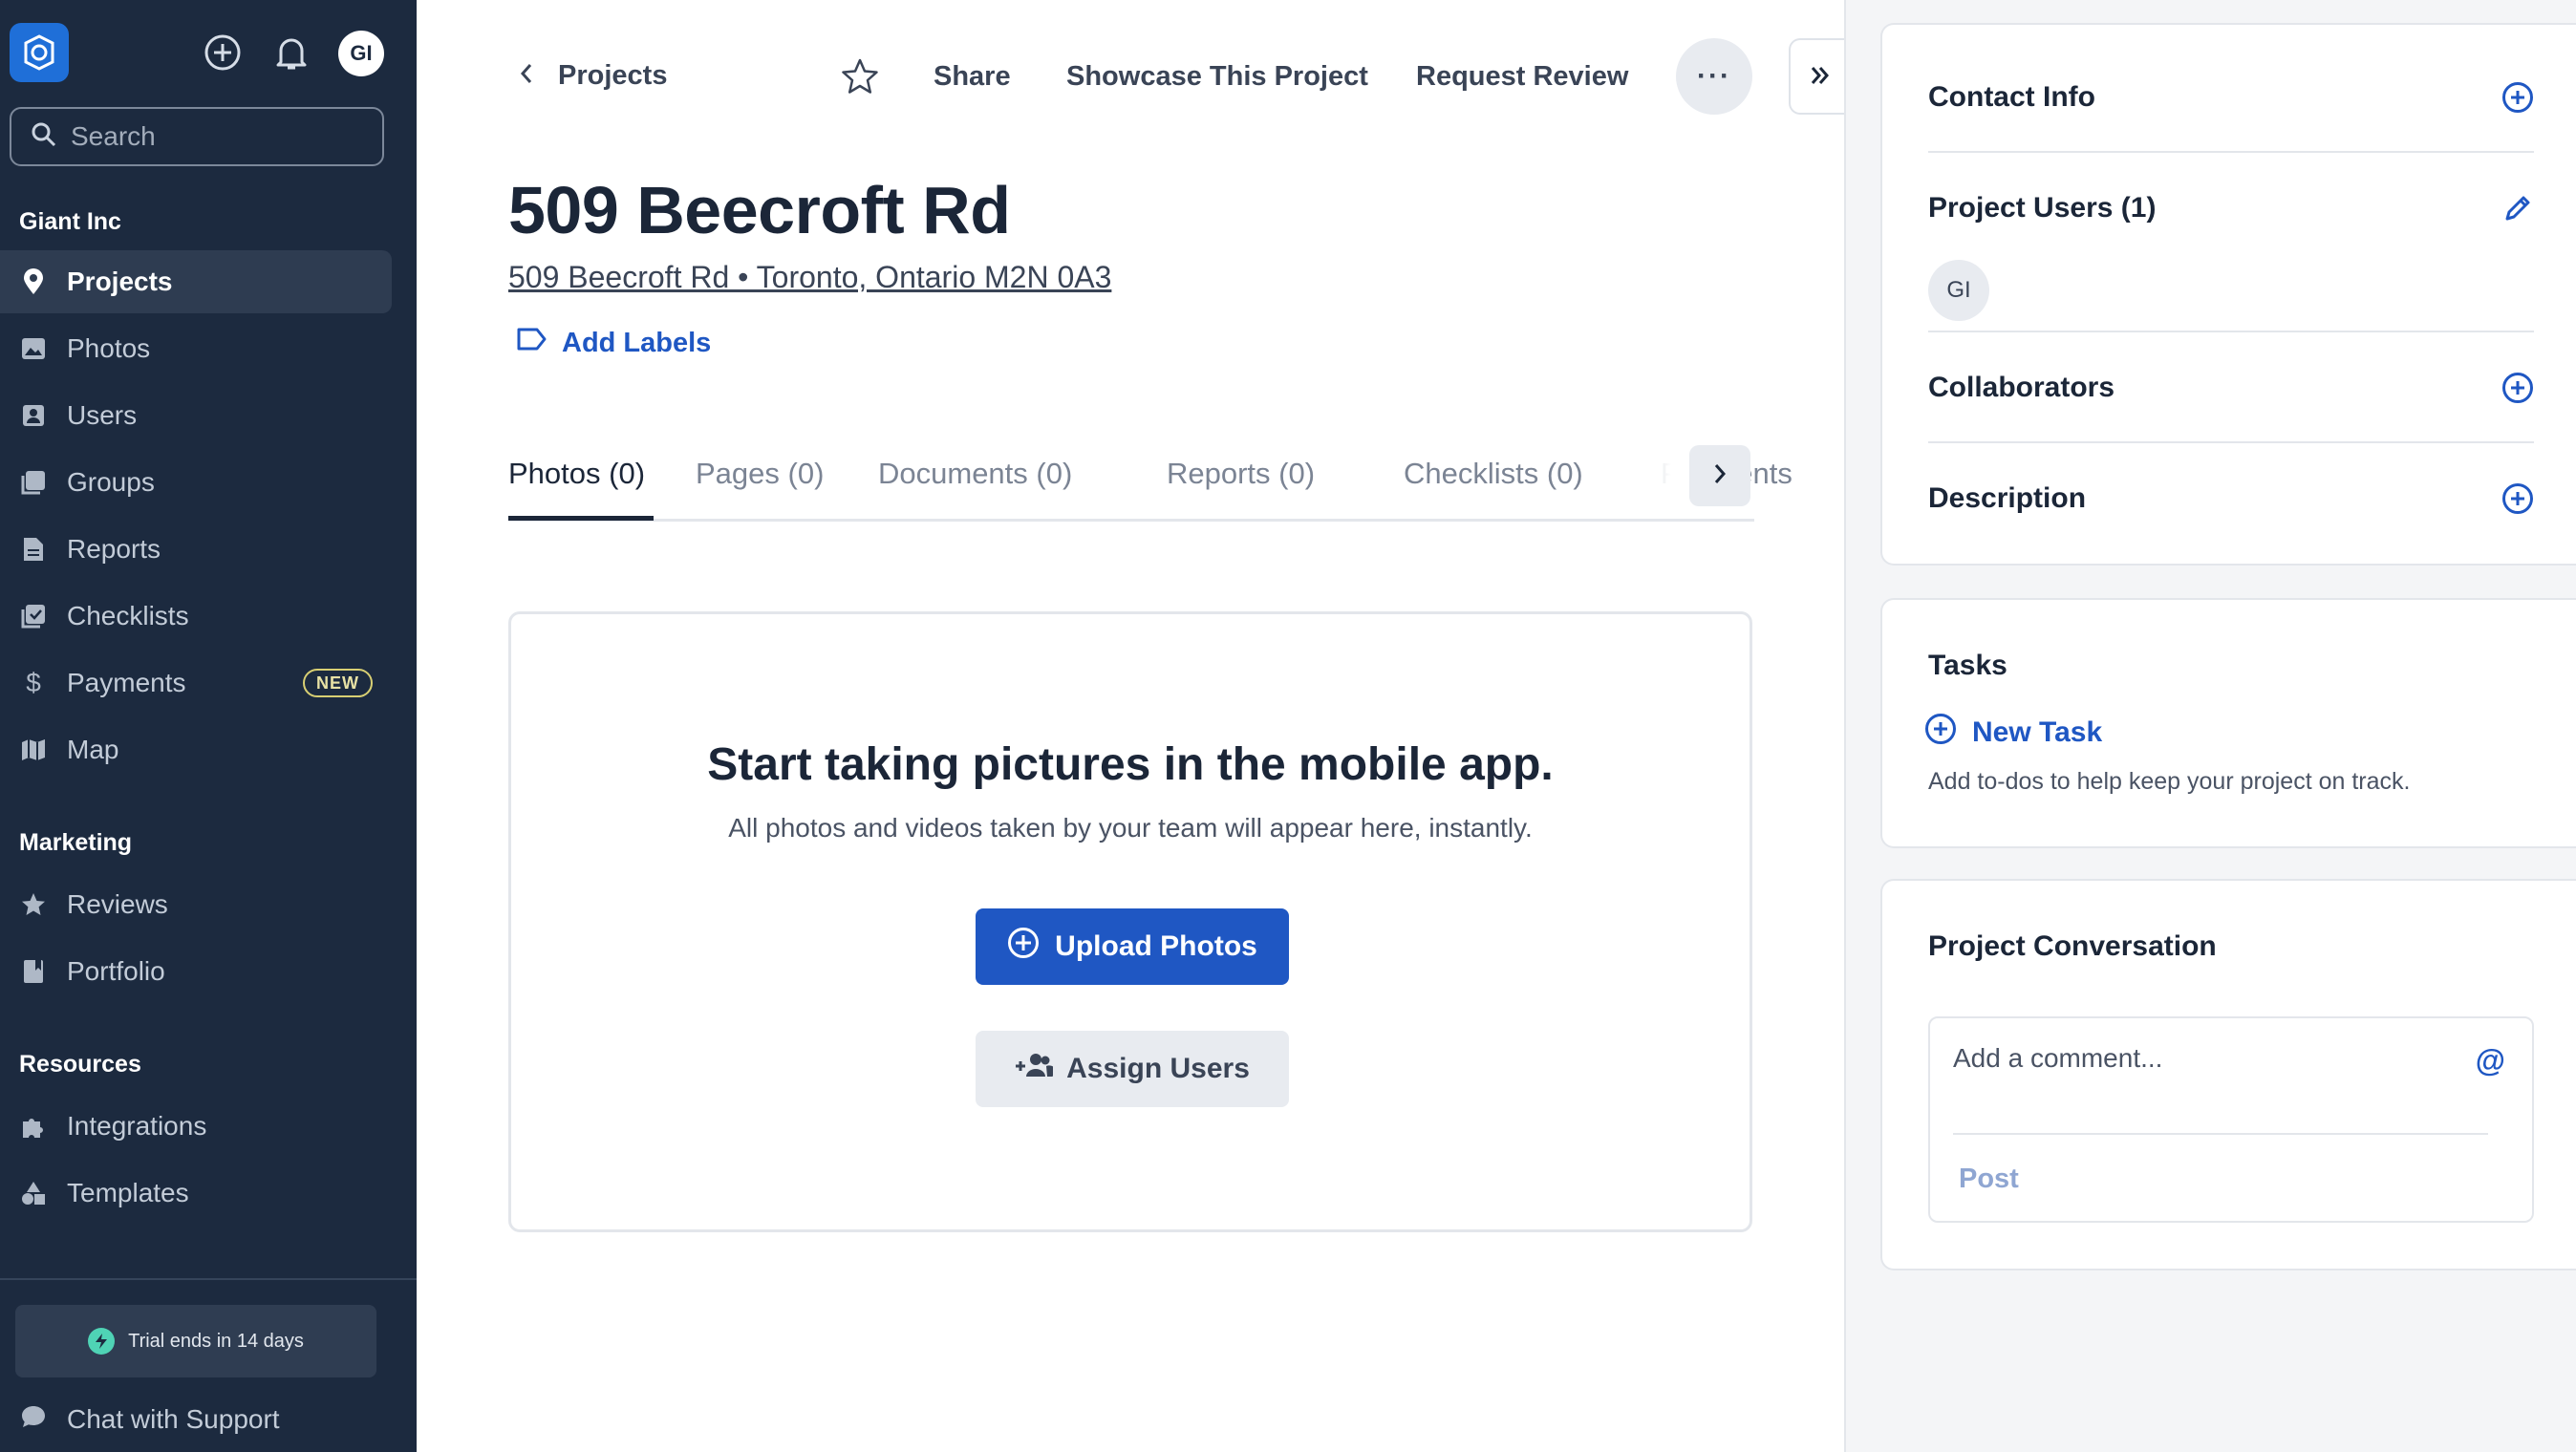 The height and width of the screenshot is (1452, 2576). Describe the element at coordinates (1958, 290) in the screenshot. I see `project-user-avatar: GI` at that location.